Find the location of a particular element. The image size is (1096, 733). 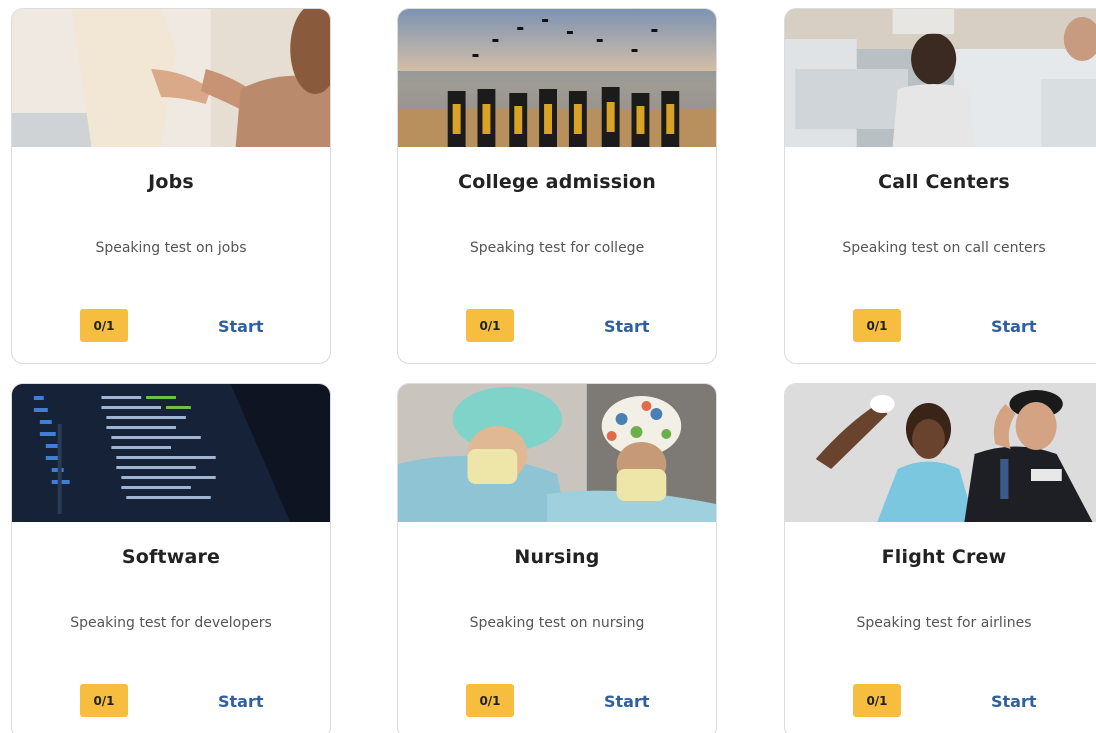

card-title: Software is located at coordinates (171, 557).